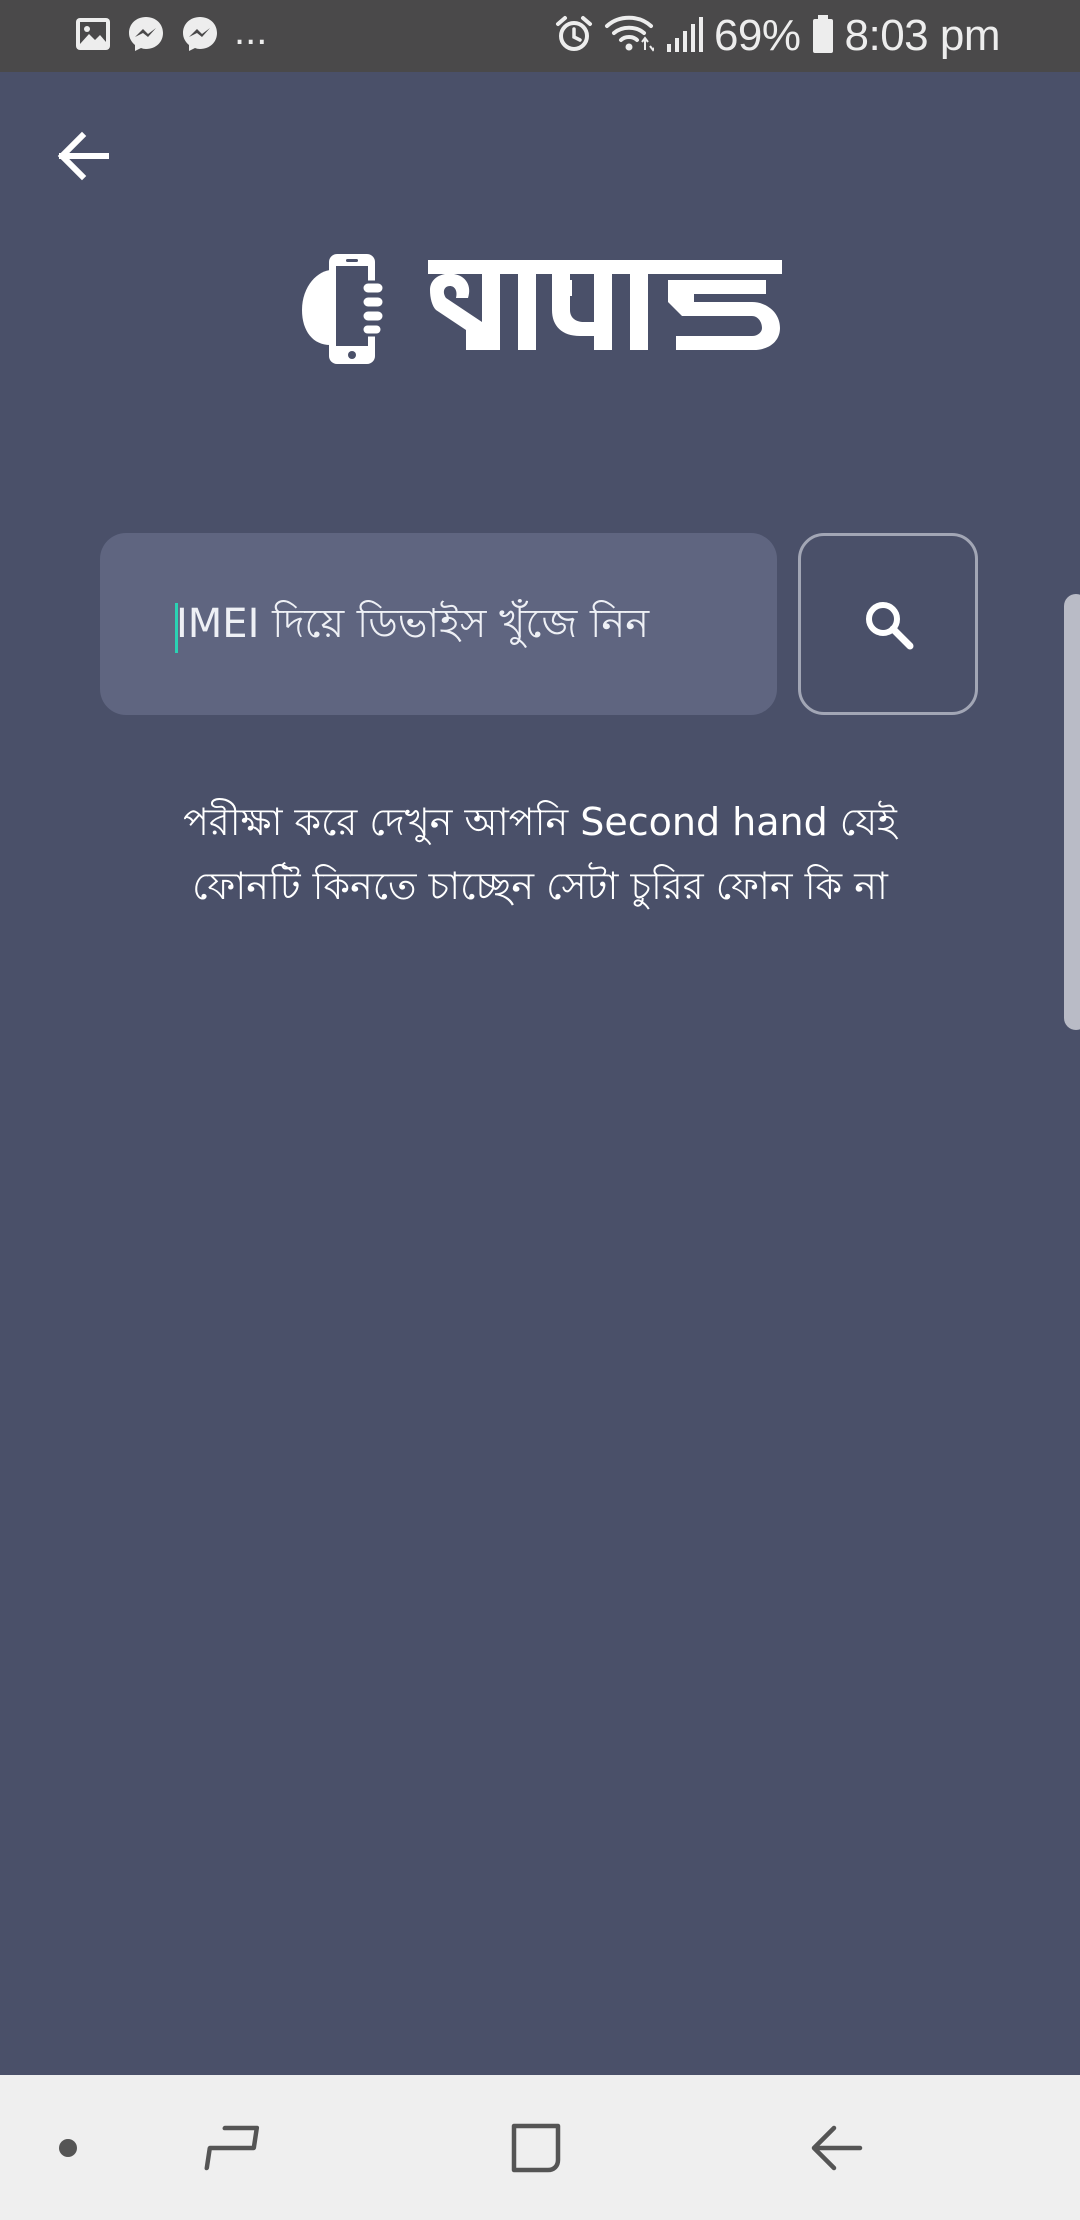 Image resolution: width=1080 pixels, height=2220 pixels. Describe the element at coordinates (344, 309) in the screenshot. I see `hand-phone-icon` at that location.